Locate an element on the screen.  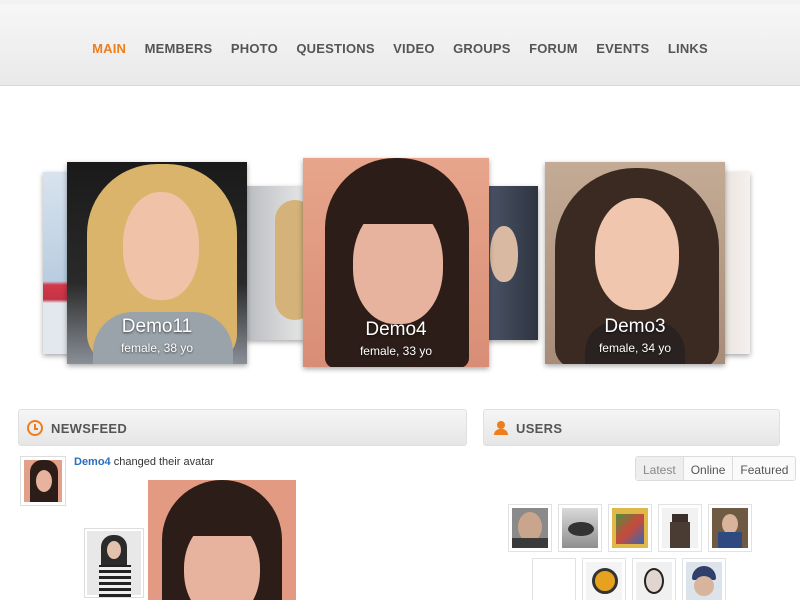
users-tabs: Latest Online Featured is located at coordinates (716, 468).